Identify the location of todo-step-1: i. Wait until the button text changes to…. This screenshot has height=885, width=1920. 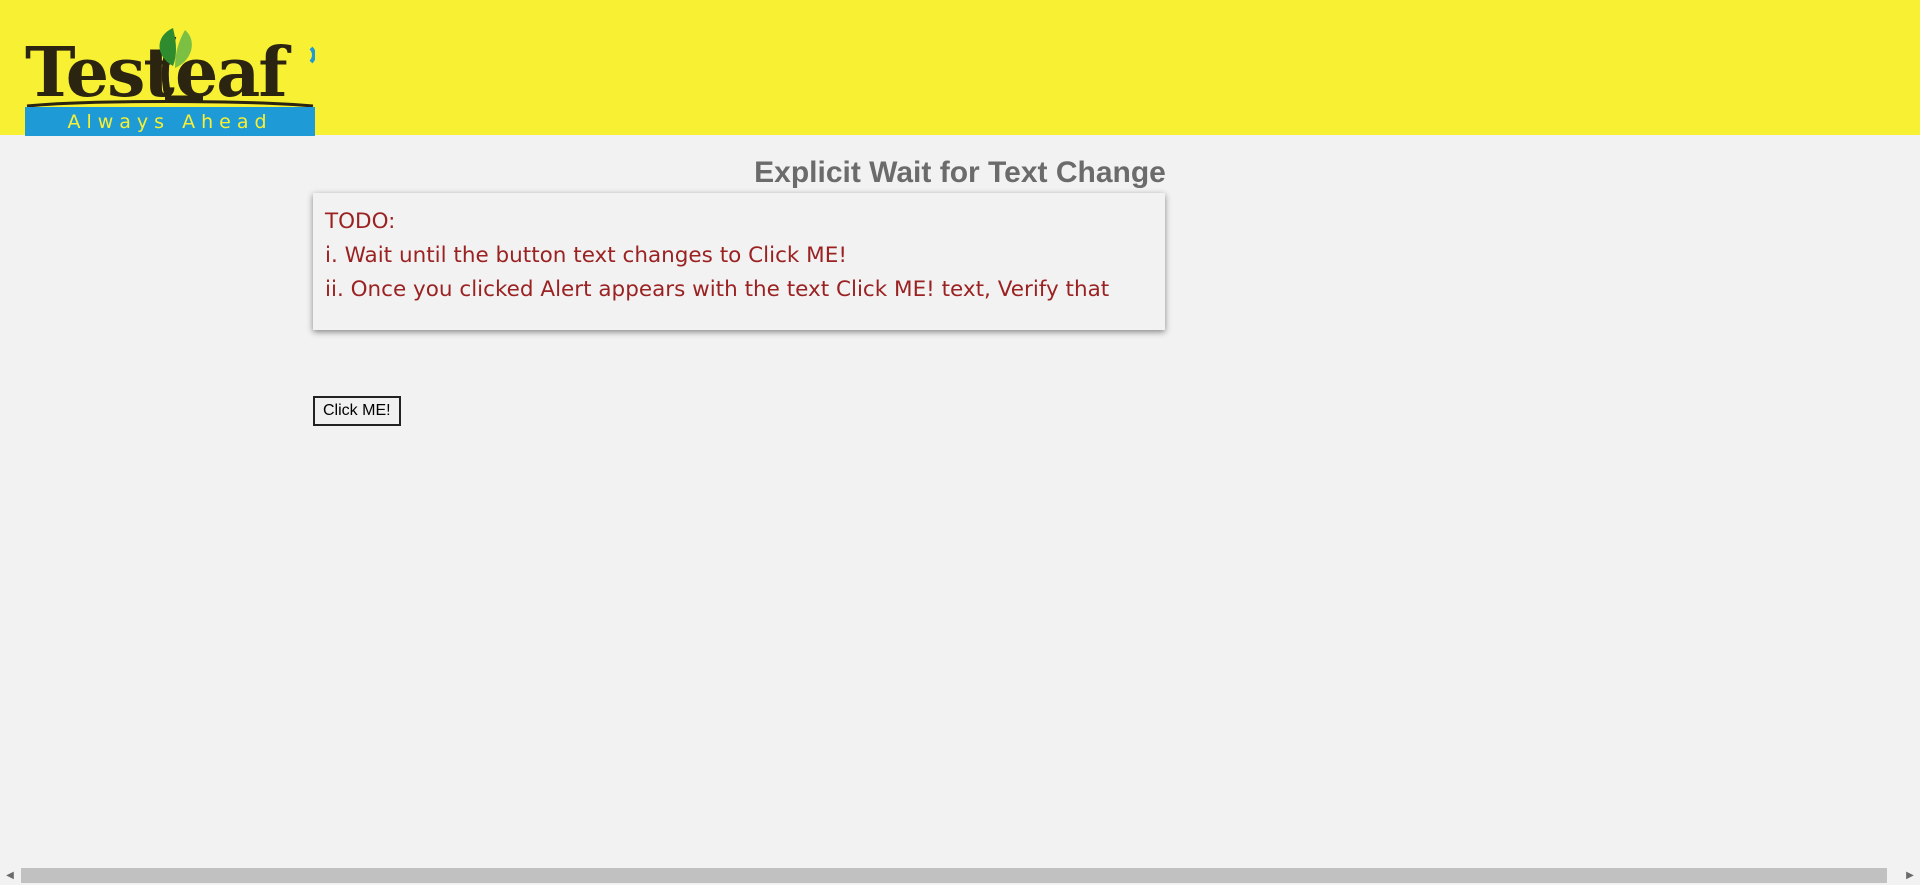
(586, 255).